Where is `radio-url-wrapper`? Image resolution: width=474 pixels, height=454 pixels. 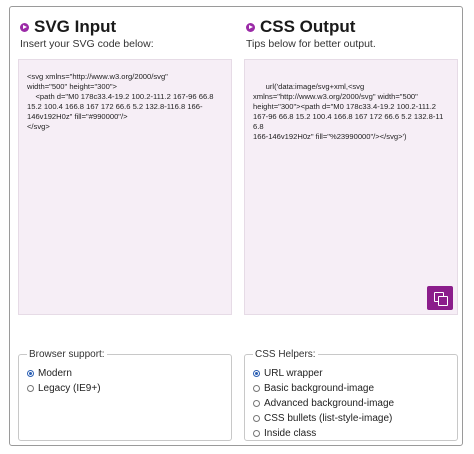 radio-url-wrapper is located at coordinates (256, 373).